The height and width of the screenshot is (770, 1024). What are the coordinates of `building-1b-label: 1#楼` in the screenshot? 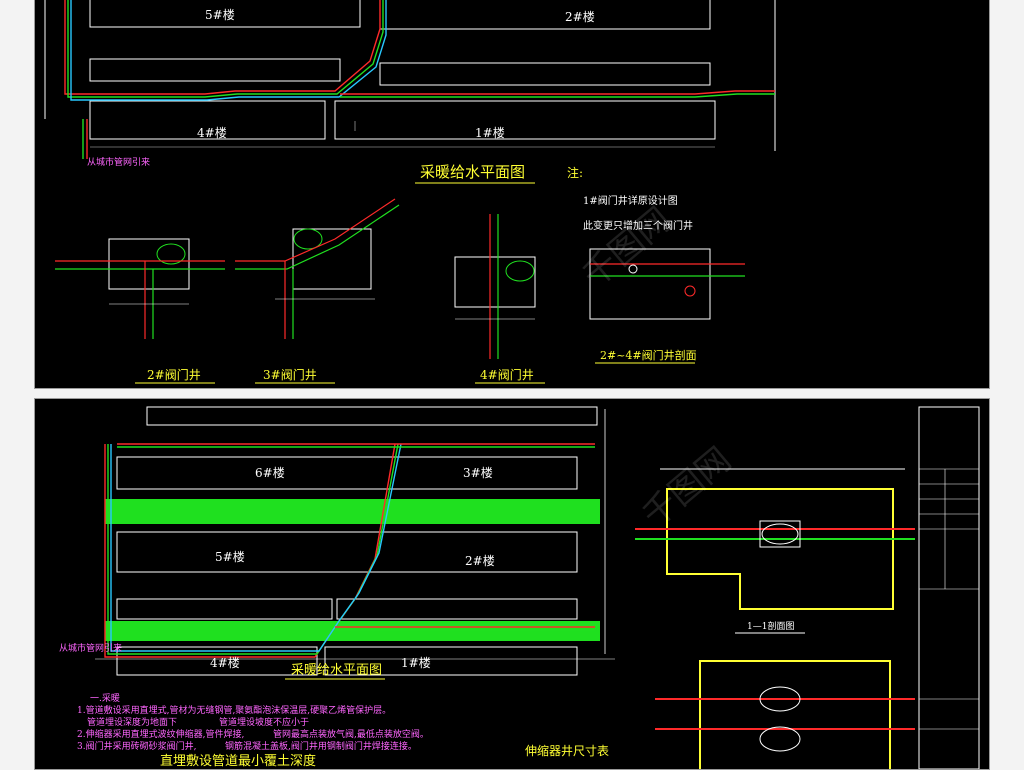 It's located at (416, 662).